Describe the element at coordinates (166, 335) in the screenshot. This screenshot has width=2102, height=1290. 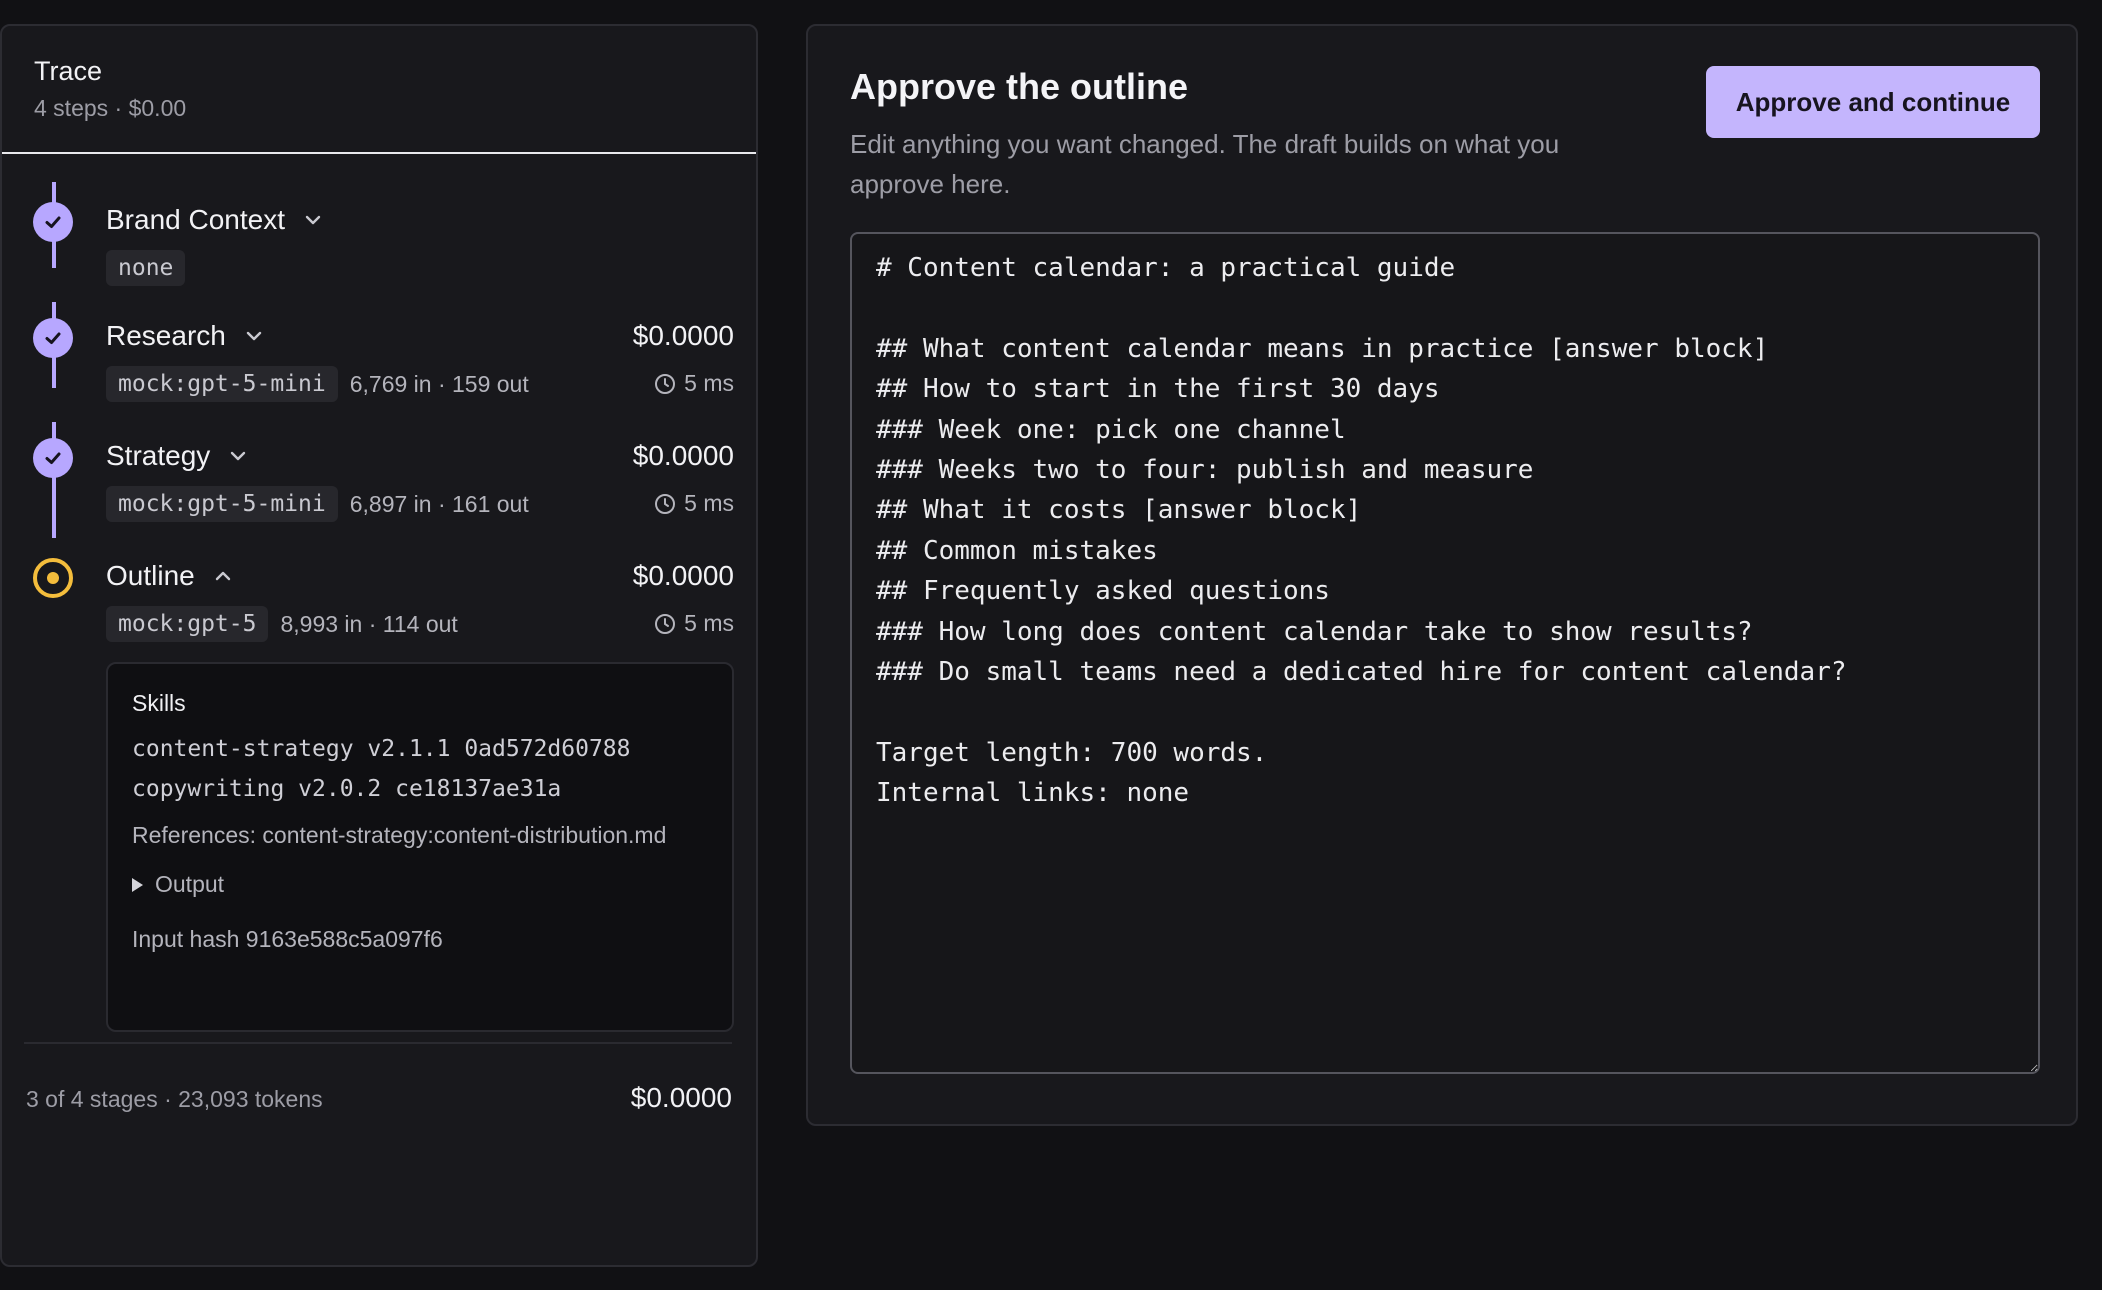
I see `step-name: Research` at that location.